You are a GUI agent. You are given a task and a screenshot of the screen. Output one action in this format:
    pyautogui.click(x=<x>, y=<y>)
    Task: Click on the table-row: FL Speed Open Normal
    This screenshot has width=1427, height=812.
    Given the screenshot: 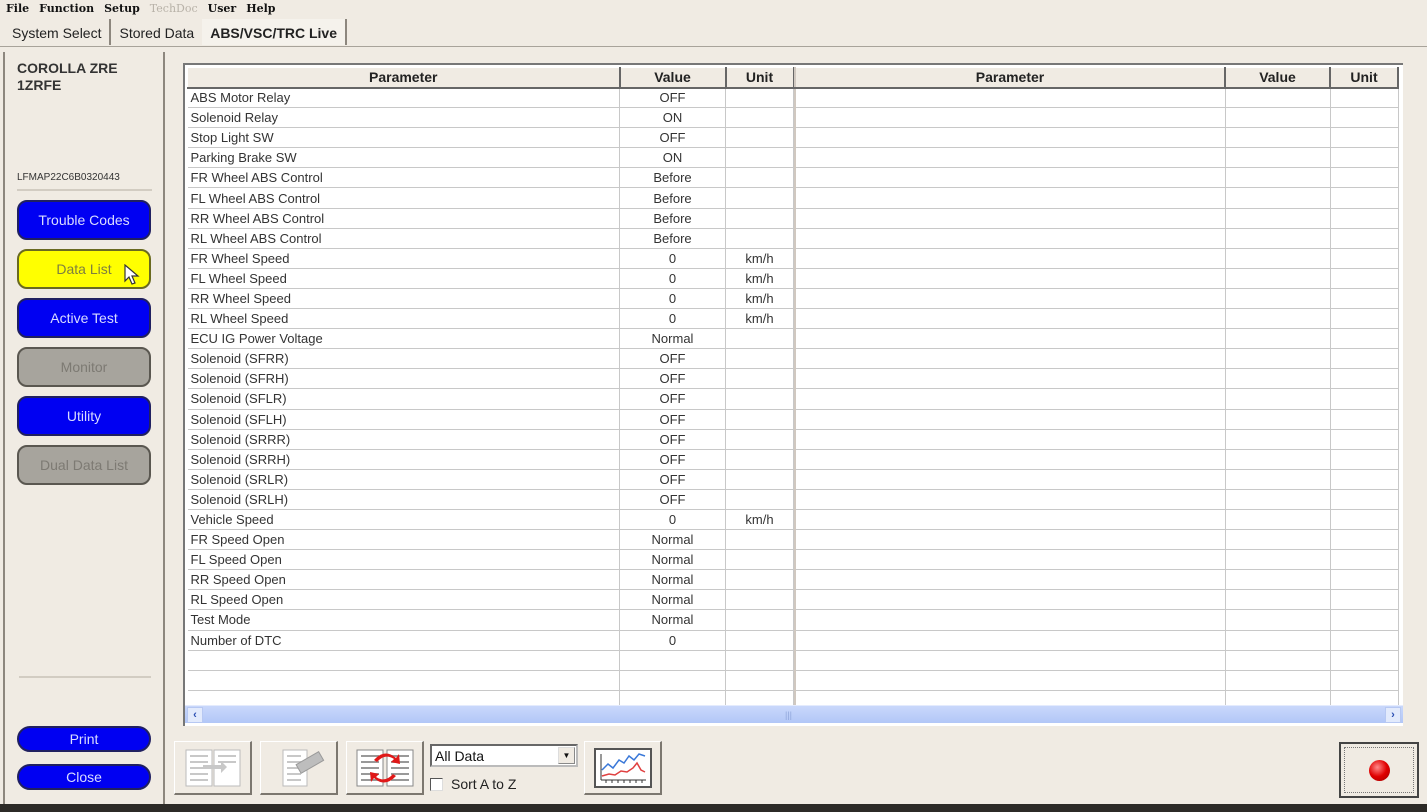 What is the action you would take?
    pyautogui.click(x=490, y=560)
    